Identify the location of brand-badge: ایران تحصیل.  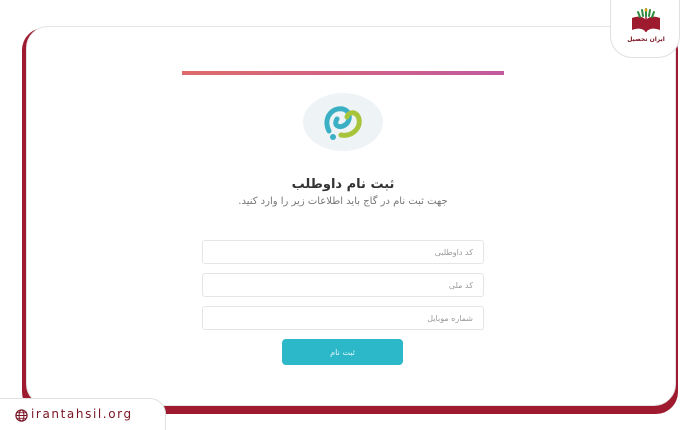
(645, 29).